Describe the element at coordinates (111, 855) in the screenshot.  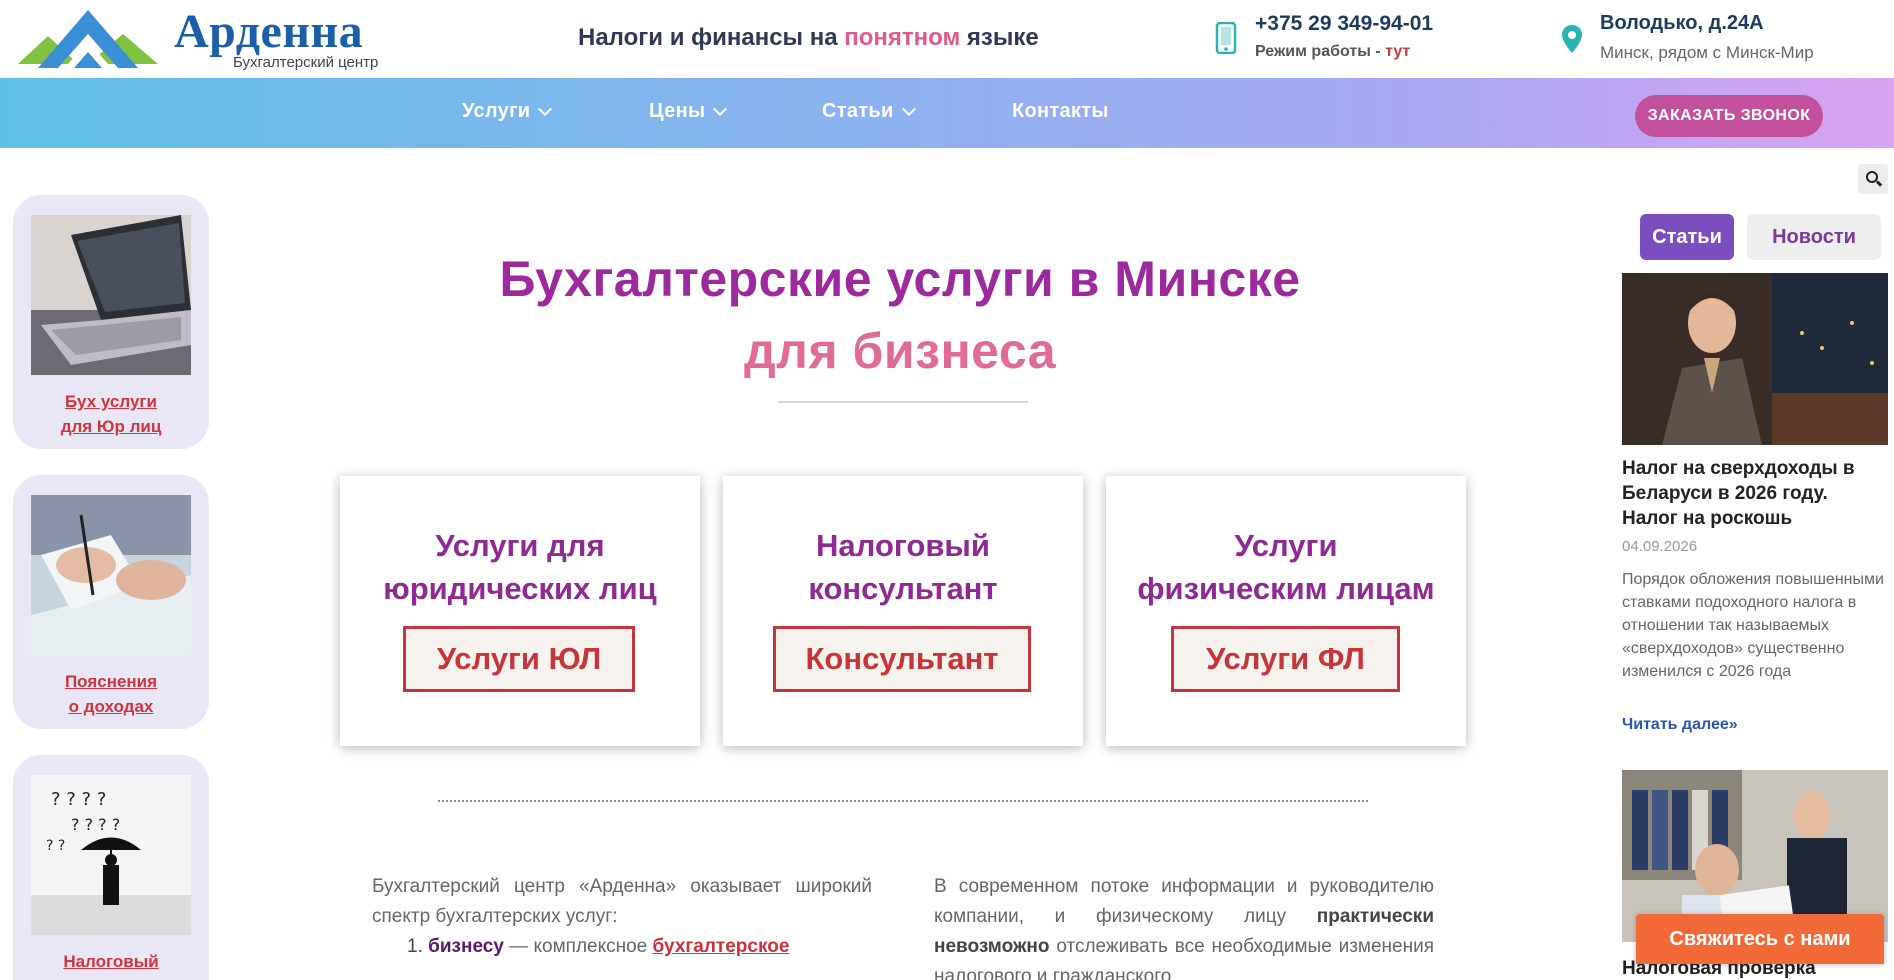
I see `umbrella-questions-image: ? ? ? ? ? ? ? ? ? ?` at that location.